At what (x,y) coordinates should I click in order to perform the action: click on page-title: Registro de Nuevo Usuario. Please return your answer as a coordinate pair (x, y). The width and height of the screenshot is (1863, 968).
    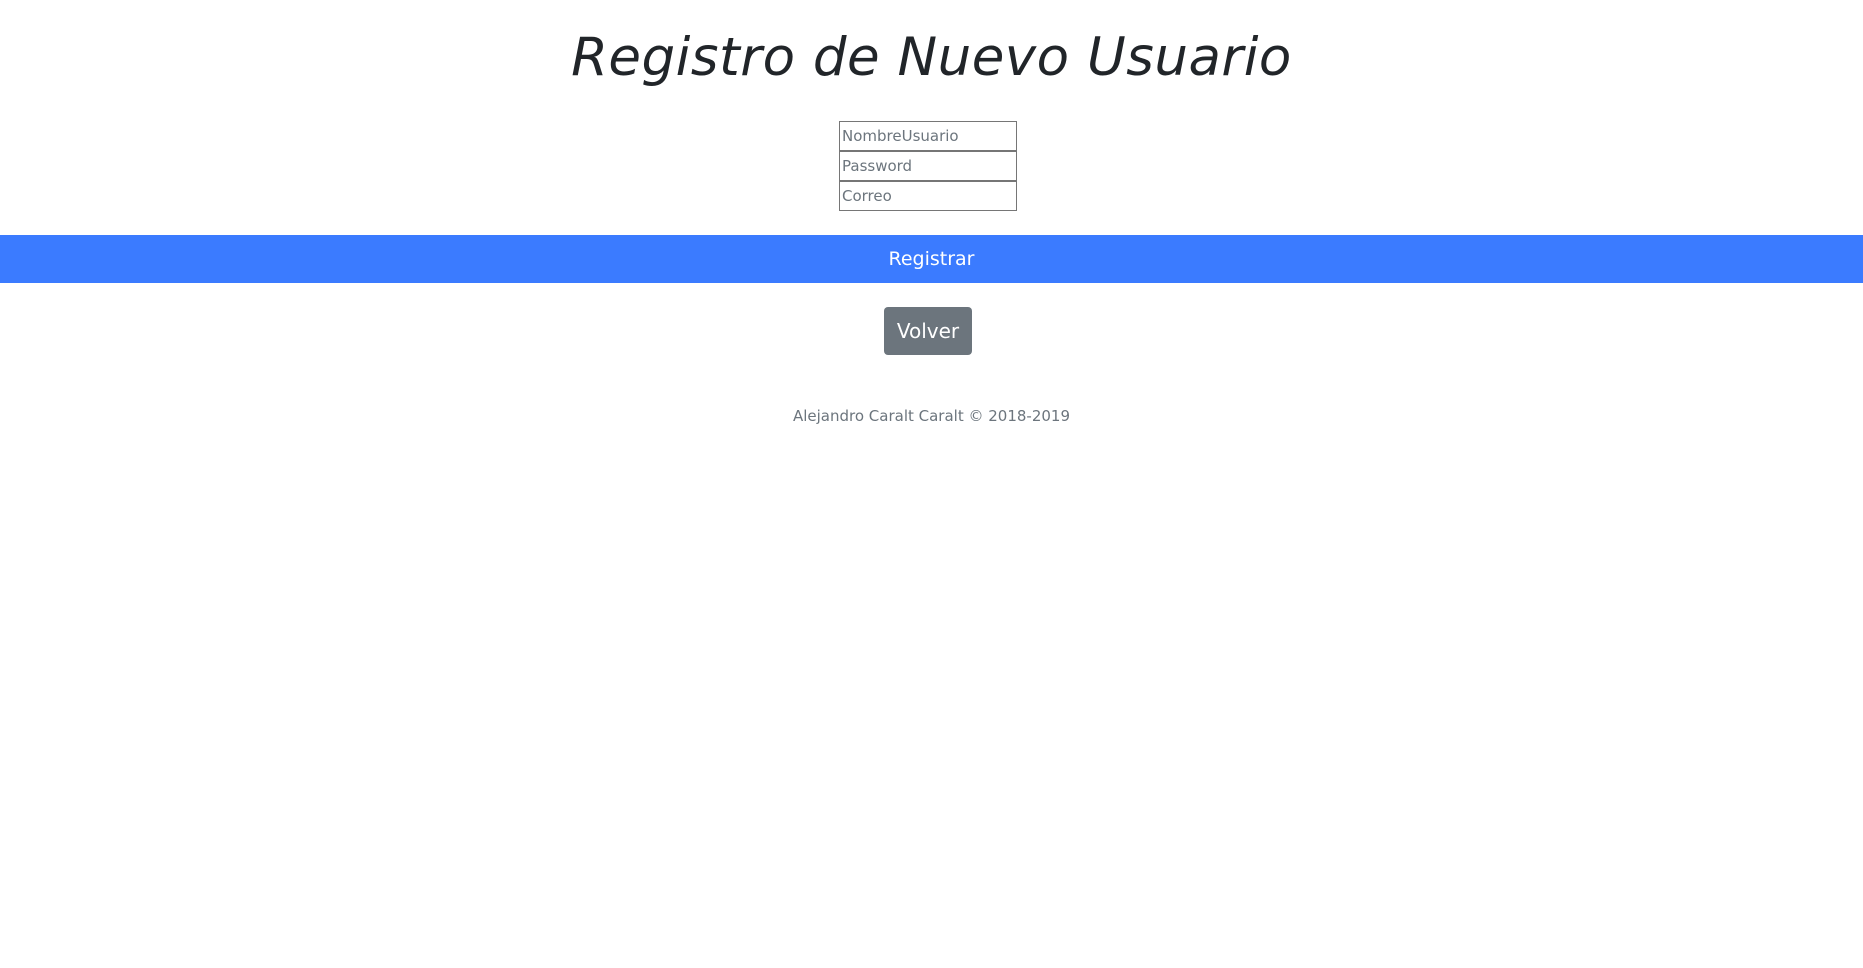
    Looking at the image, I should click on (931, 57).